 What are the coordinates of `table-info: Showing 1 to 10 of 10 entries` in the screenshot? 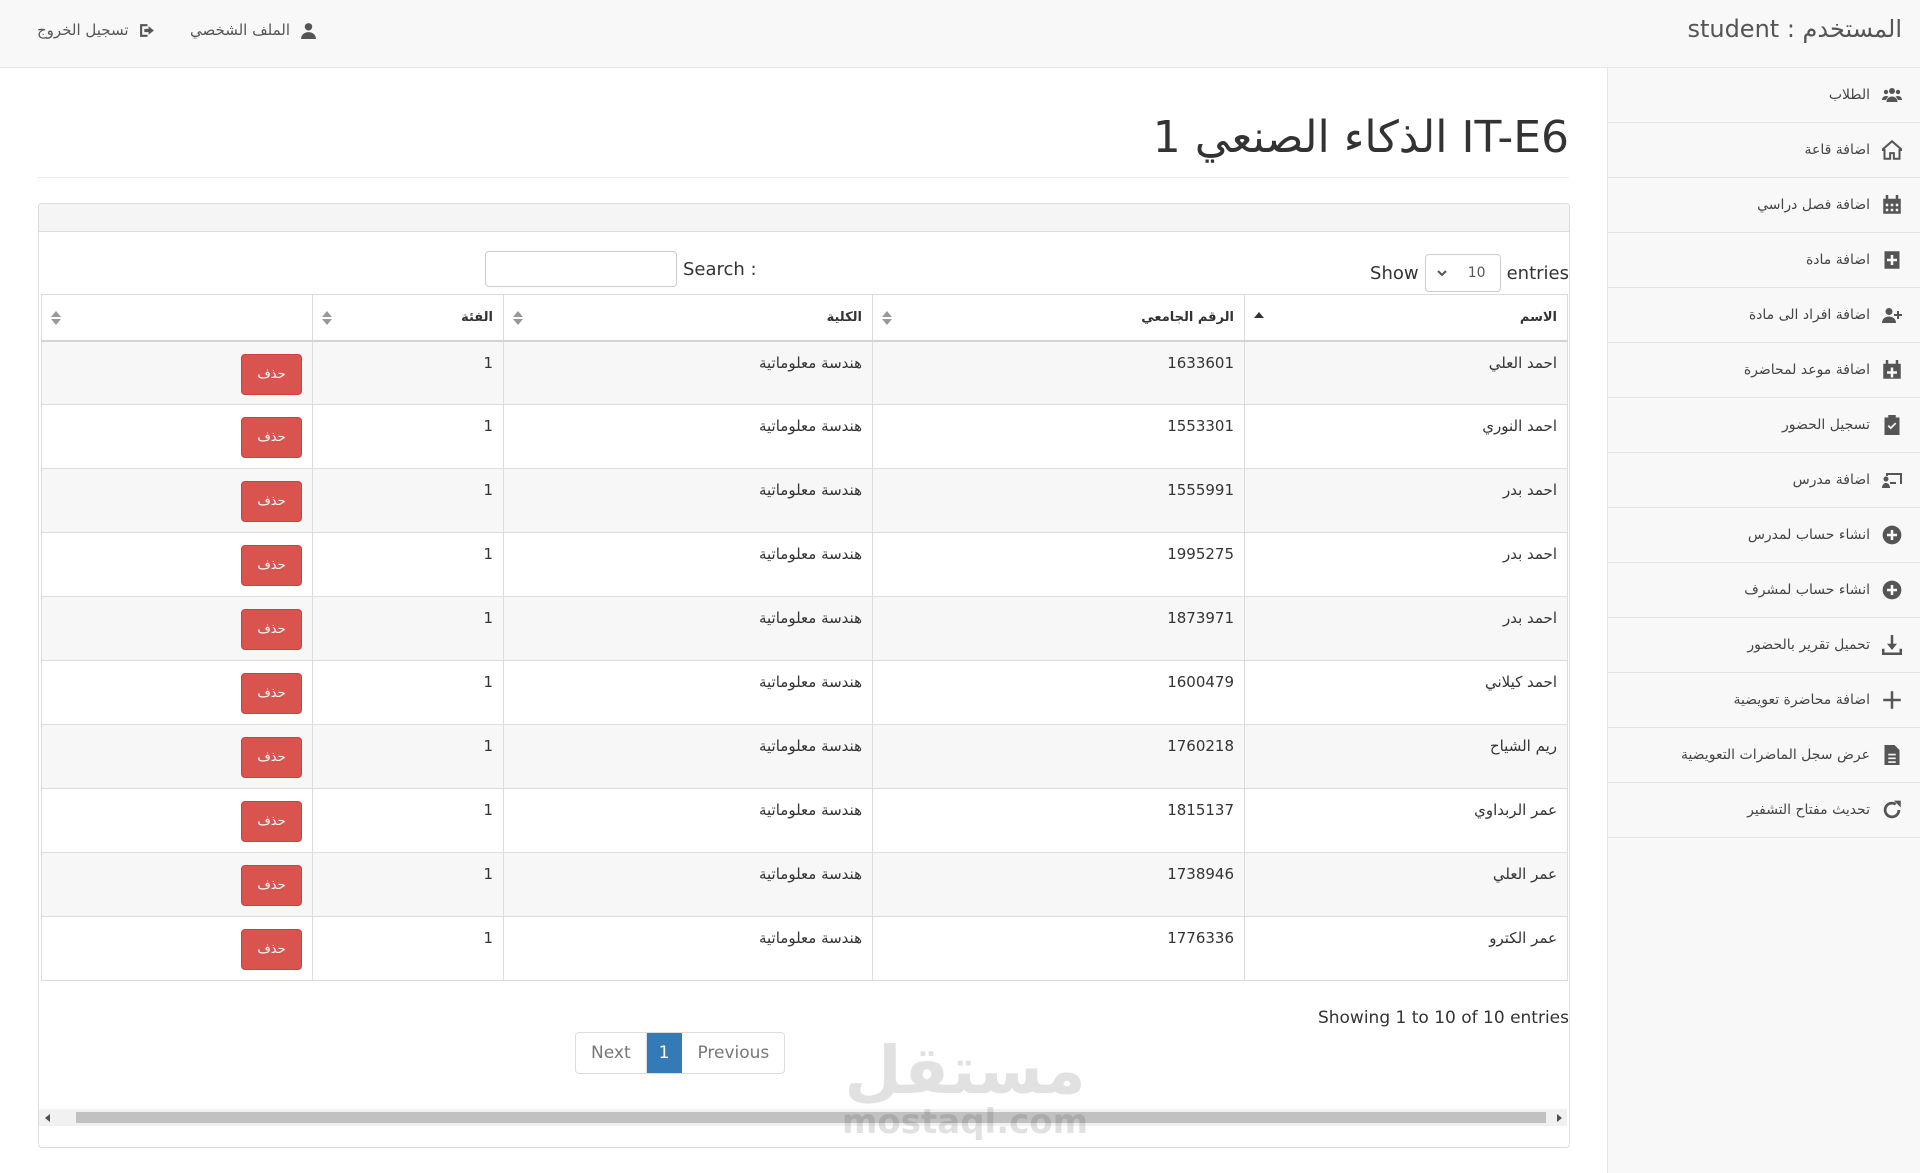 It's located at (1443, 1018).